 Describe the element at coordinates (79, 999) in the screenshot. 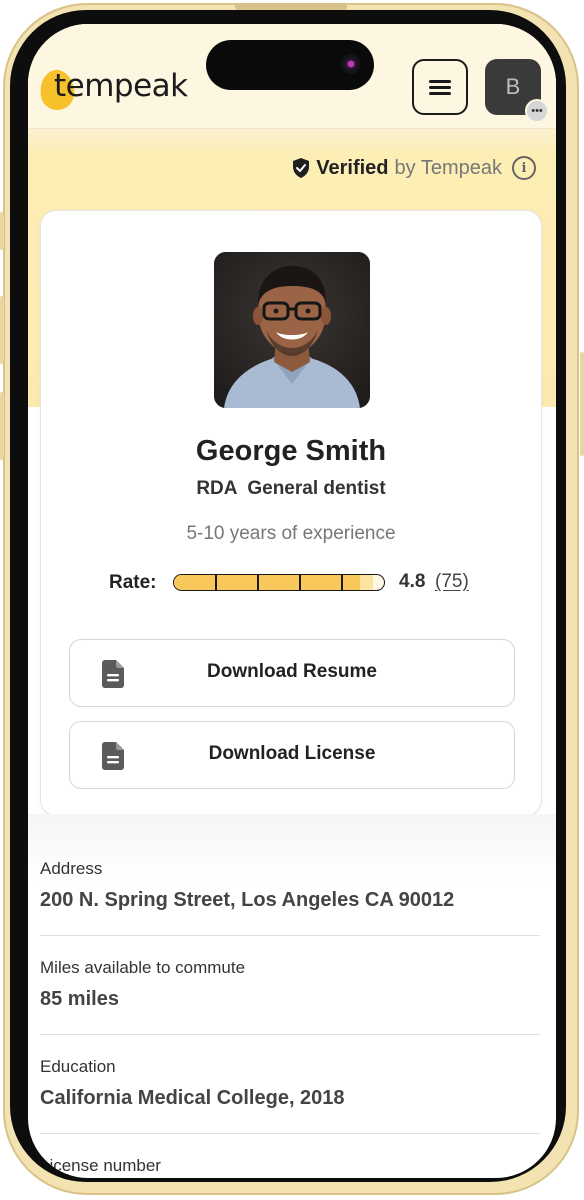

I see `detail-value: 85 miles` at that location.